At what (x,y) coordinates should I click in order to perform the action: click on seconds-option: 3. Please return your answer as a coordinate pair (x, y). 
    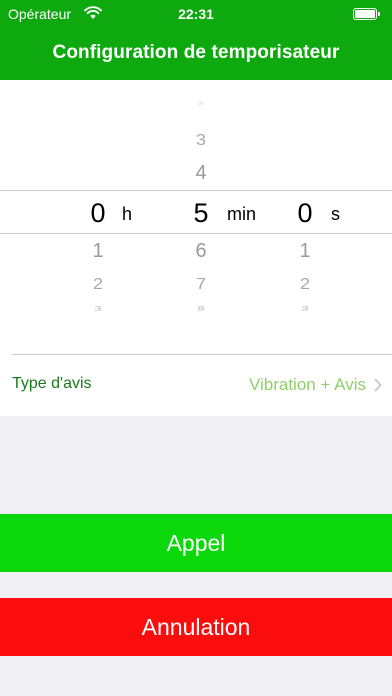
    Looking at the image, I should click on (305, 308).